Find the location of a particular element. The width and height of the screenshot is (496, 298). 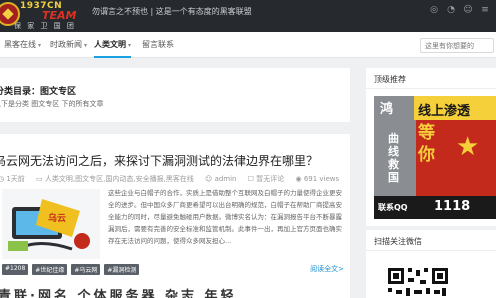

nav-item-politics: 时政新闻 ▾ is located at coordinates (68, 45).